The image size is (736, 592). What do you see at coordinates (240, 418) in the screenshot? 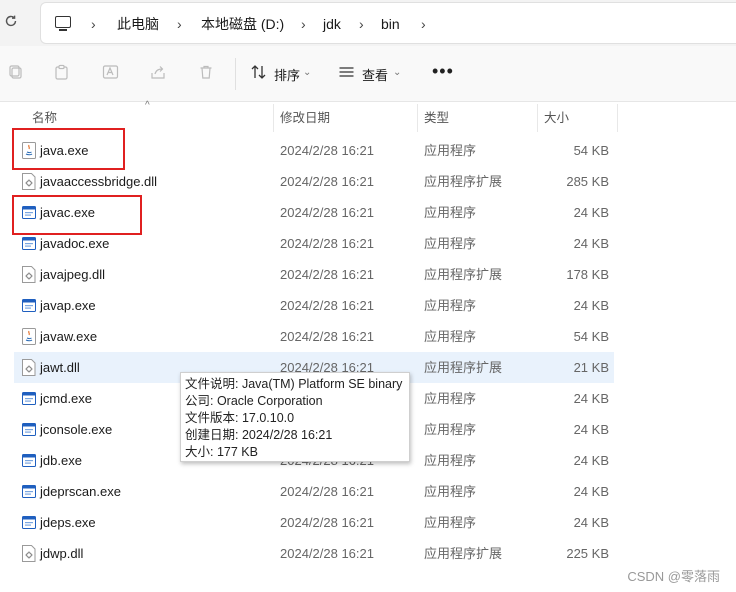
I see `tooltip-version: 文件版本: 17.0.10.0` at bounding box center [240, 418].